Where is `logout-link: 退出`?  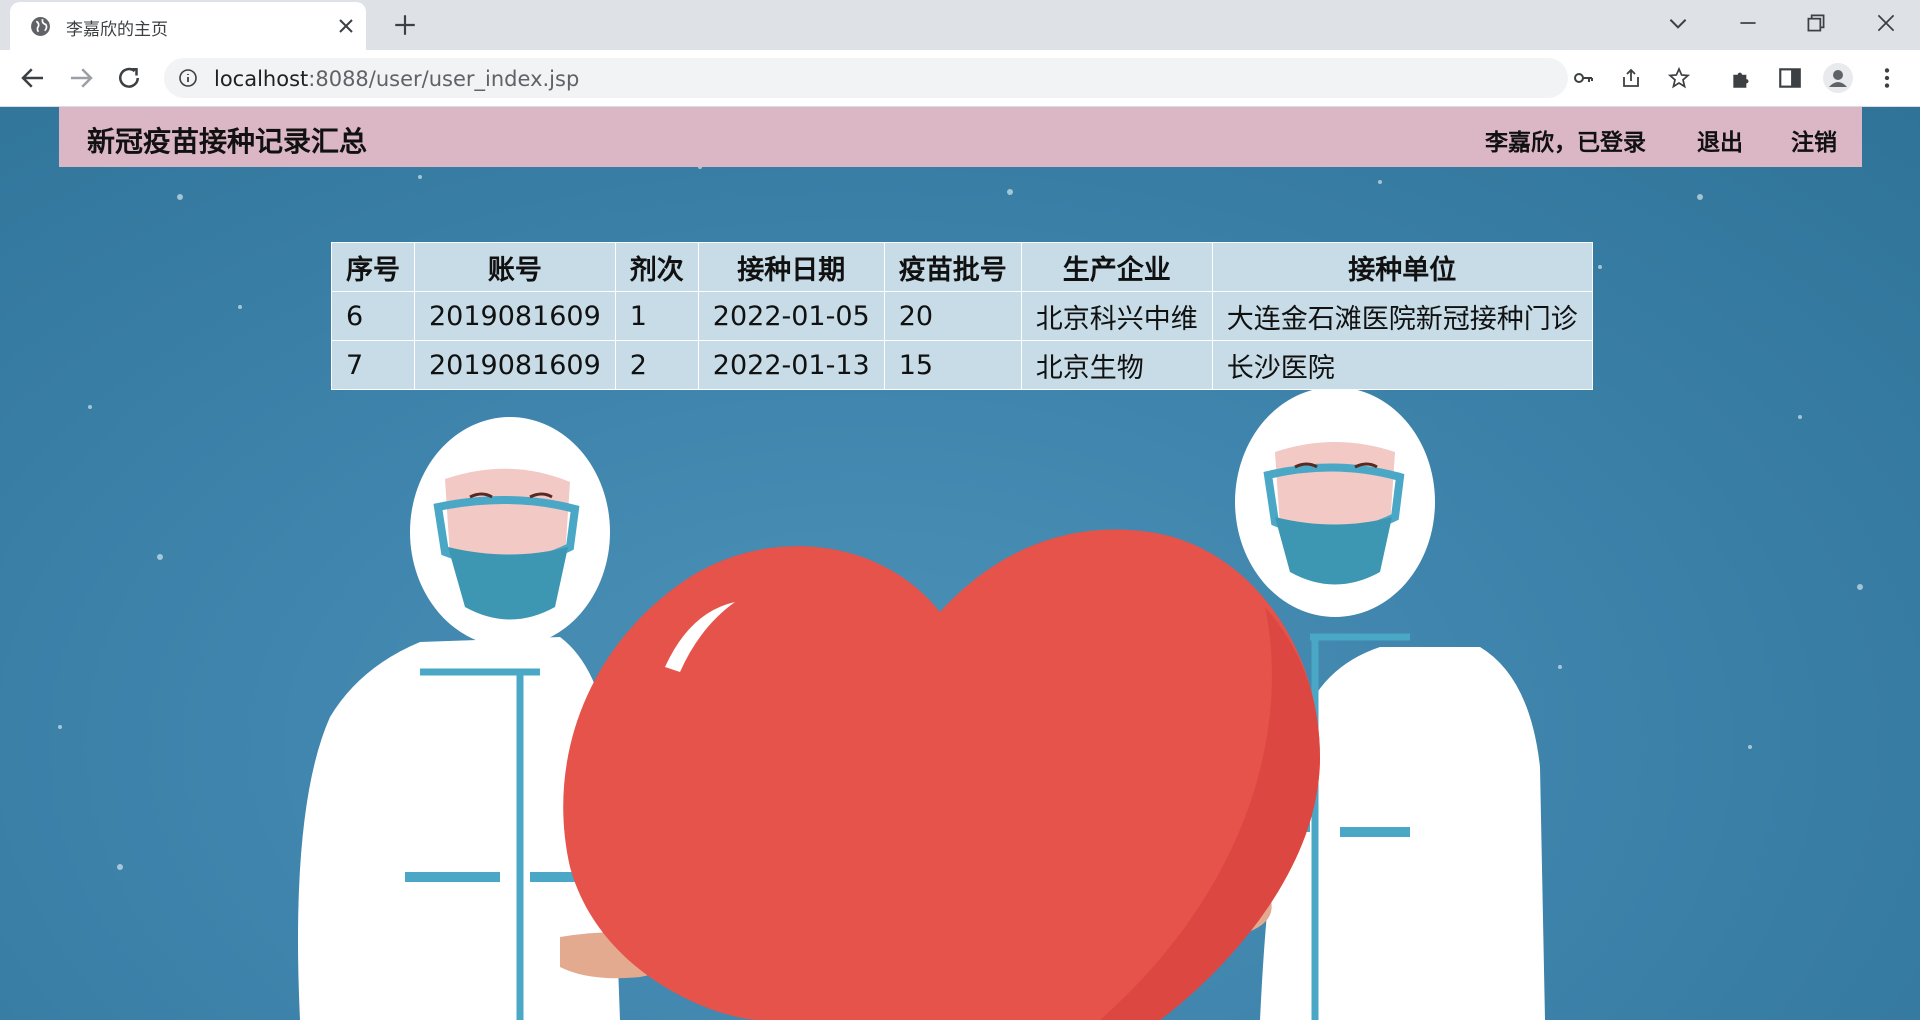 logout-link: 退出 is located at coordinates (1720, 140).